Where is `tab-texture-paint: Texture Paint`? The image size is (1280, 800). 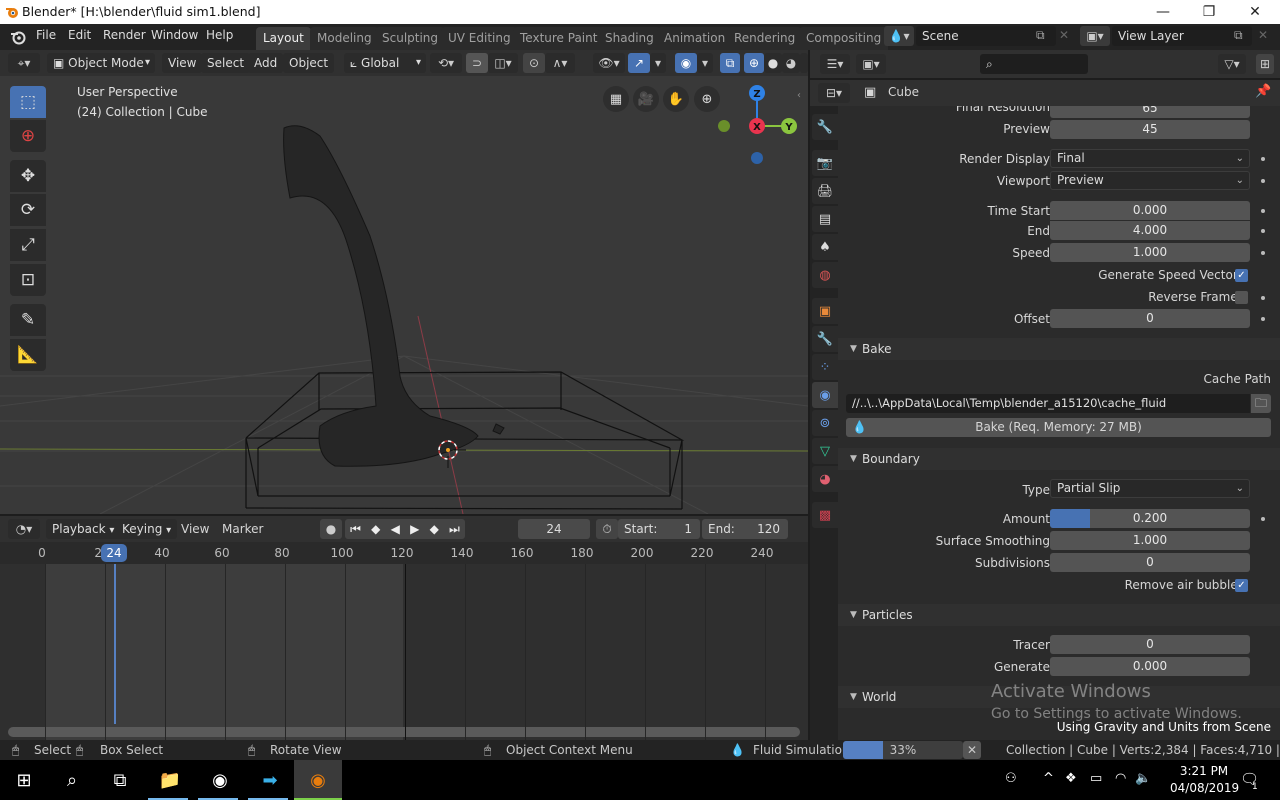 tab-texture-paint: Texture Paint is located at coordinates (559, 38).